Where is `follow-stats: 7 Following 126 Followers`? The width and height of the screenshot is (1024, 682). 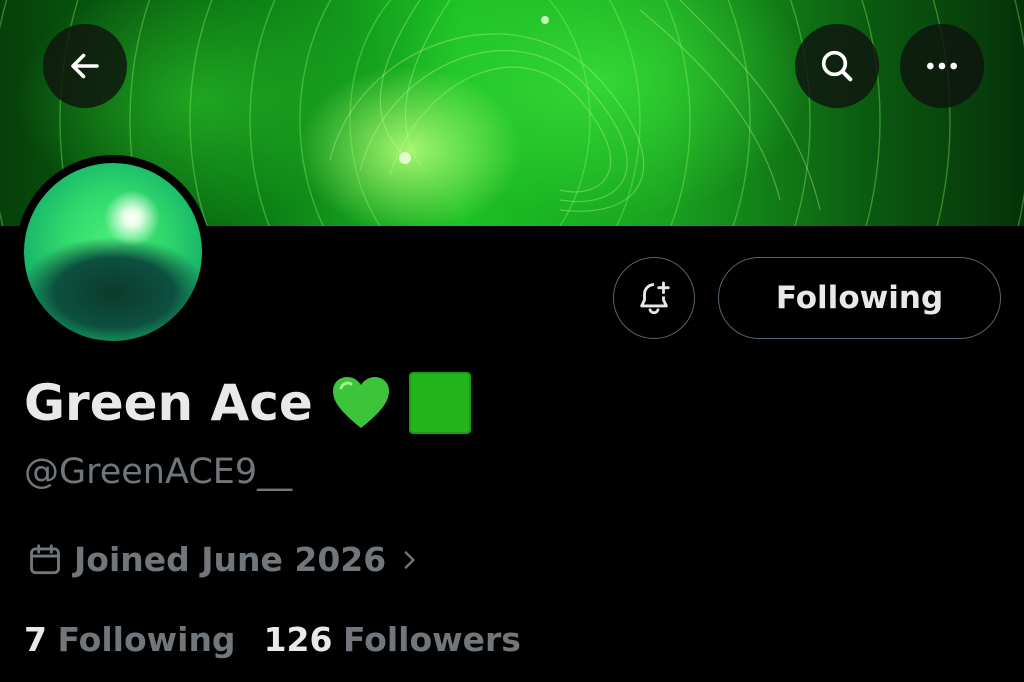 follow-stats: 7 Following 126 Followers is located at coordinates (272, 639).